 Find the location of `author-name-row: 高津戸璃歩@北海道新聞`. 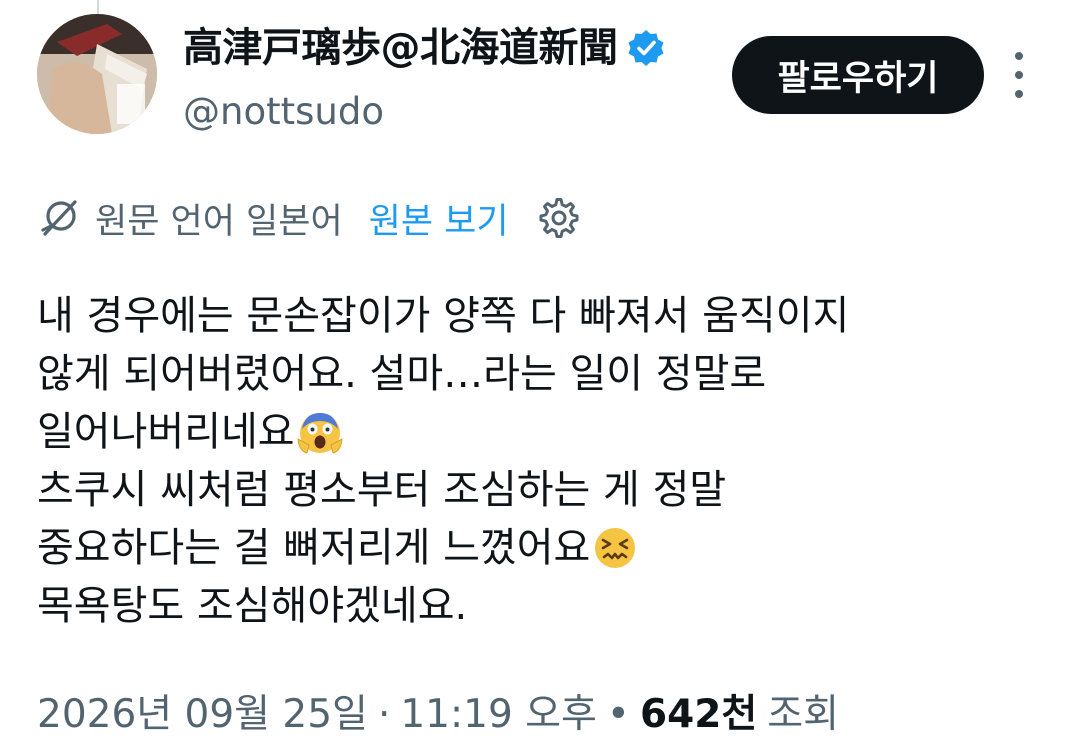

author-name-row: 高津戸璃歩@北海道新聞 is located at coordinates (424, 48).